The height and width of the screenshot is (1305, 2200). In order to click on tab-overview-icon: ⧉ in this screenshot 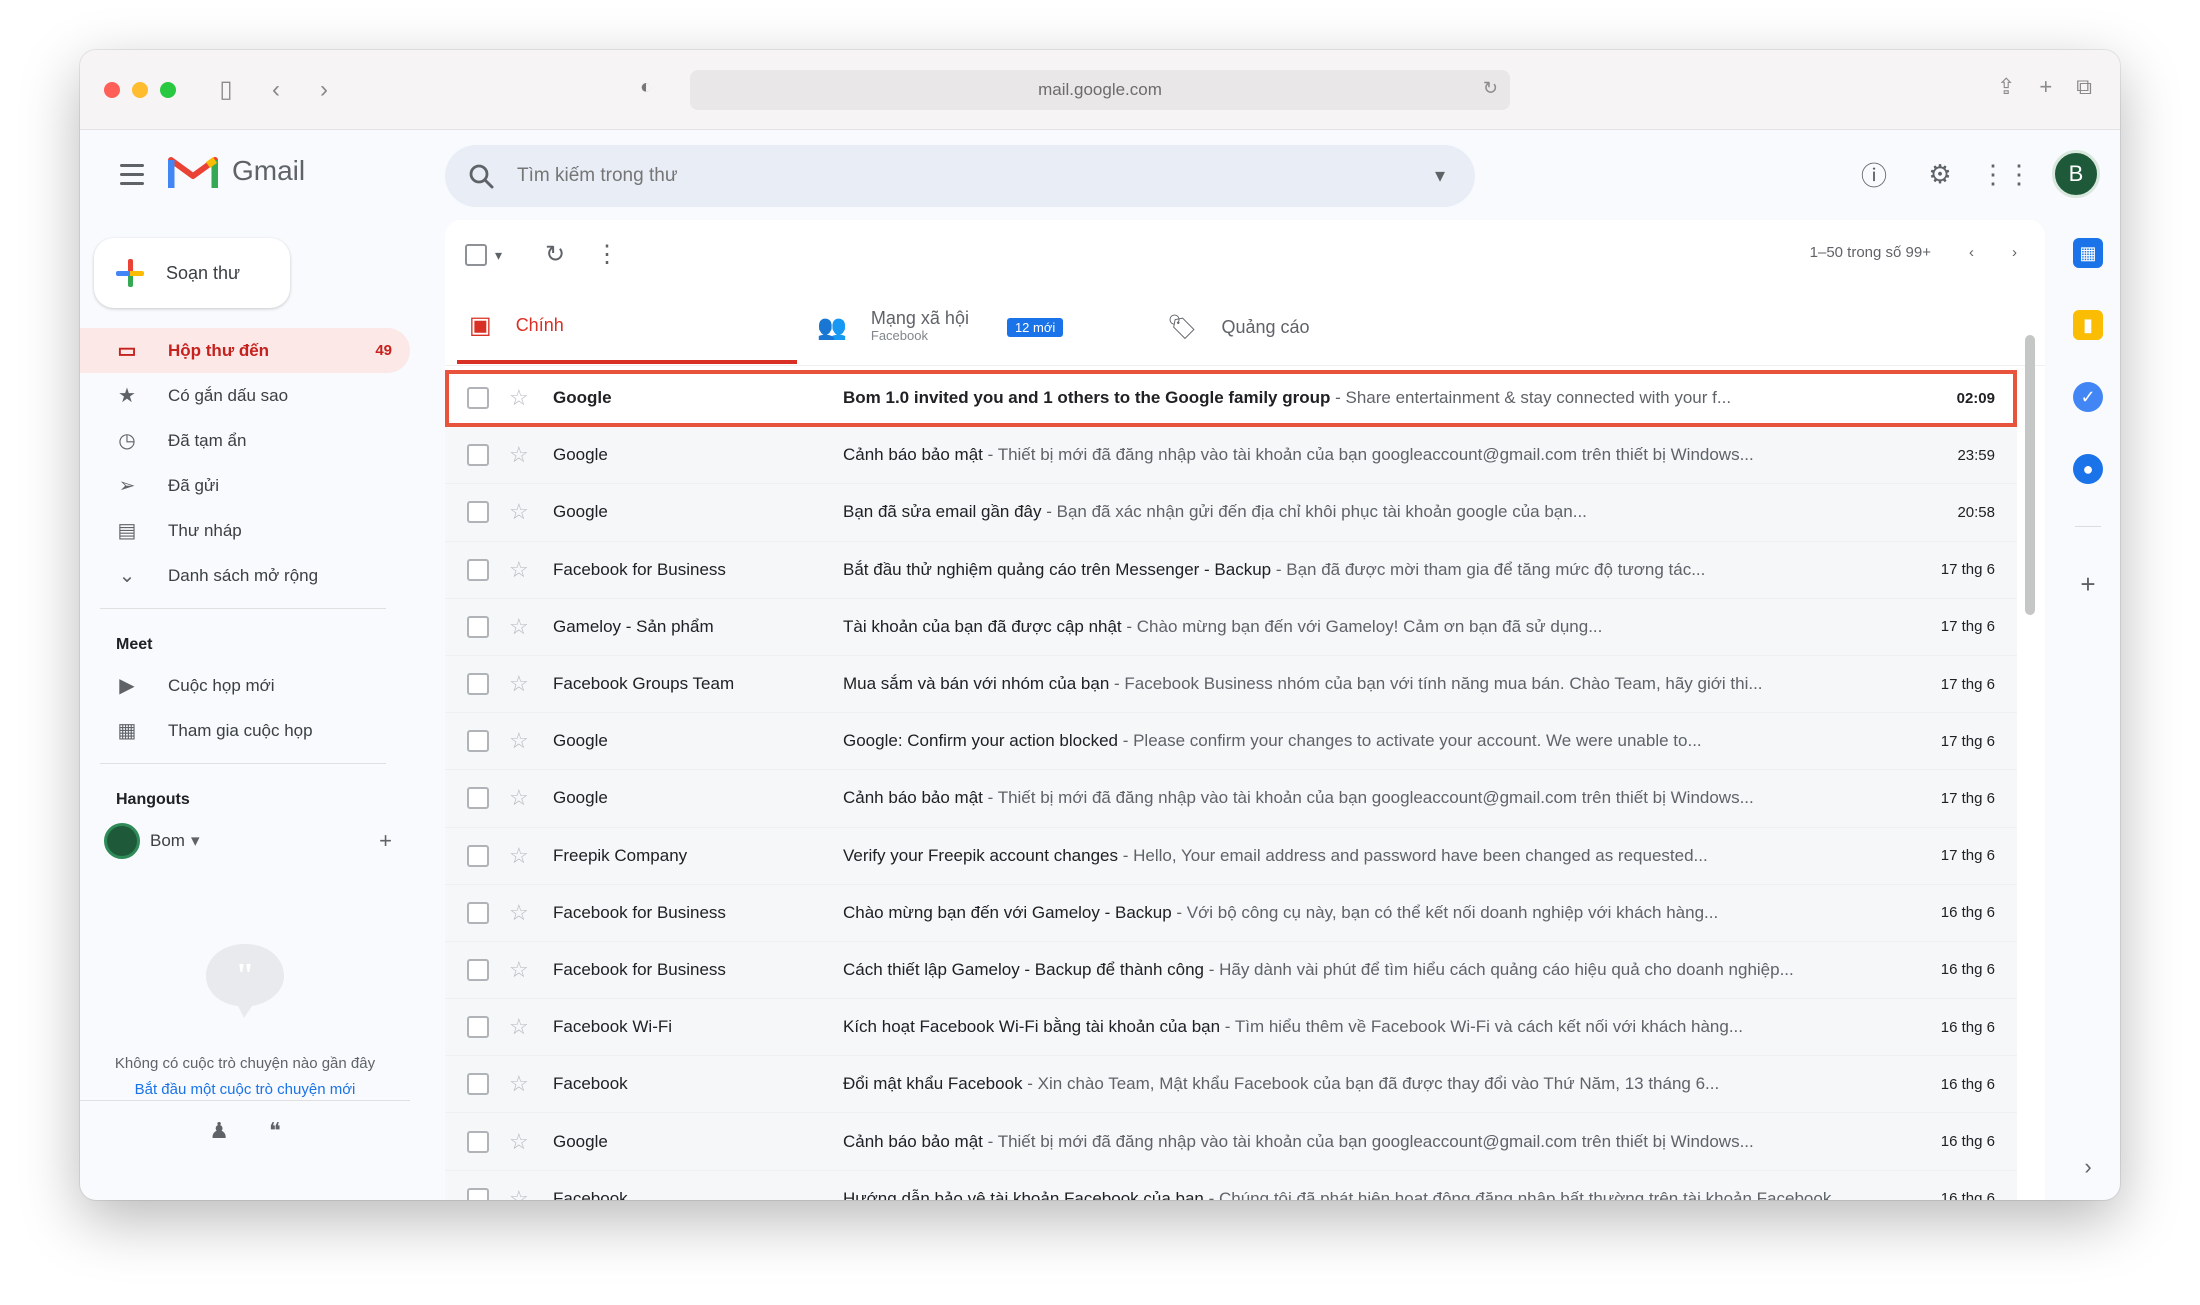, I will do `click(2084, 87)`.